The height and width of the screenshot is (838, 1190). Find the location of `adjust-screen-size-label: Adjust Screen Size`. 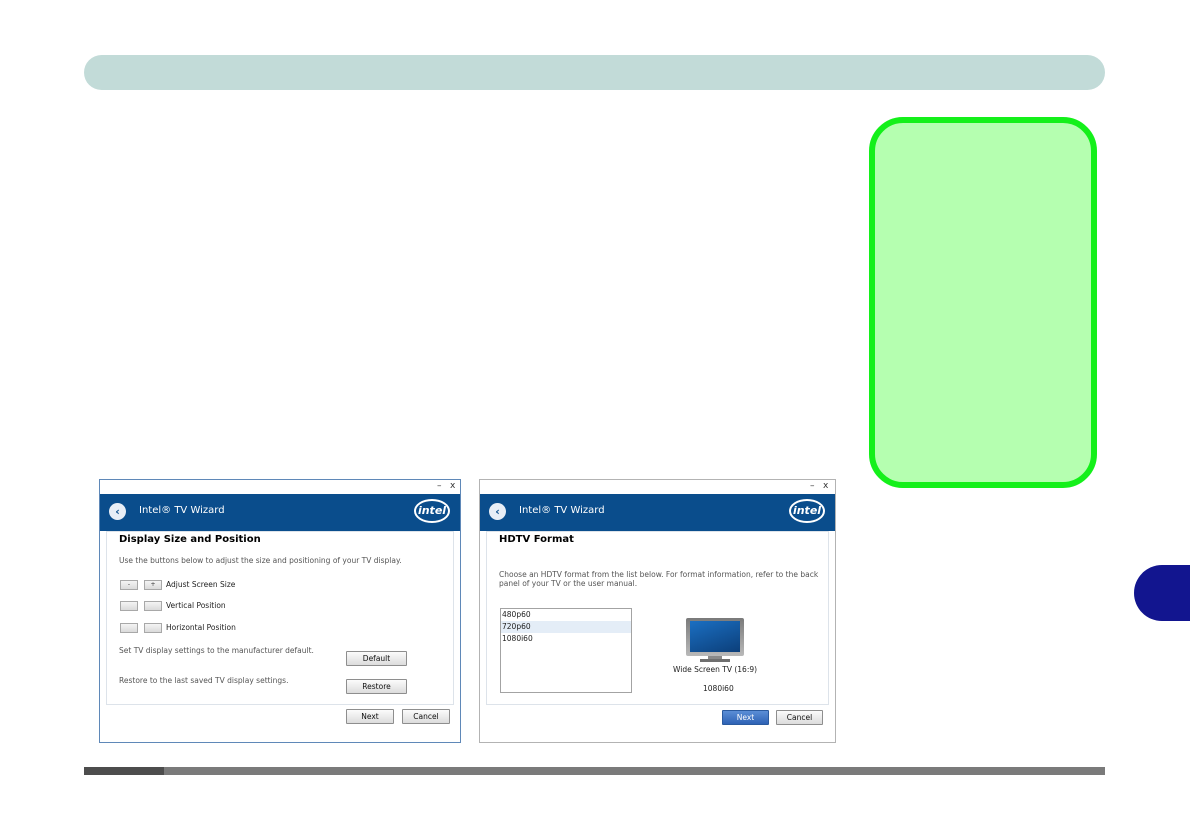

adjust-screen-size-label: Adjust Screen Size is located at coordinates (201, 584).